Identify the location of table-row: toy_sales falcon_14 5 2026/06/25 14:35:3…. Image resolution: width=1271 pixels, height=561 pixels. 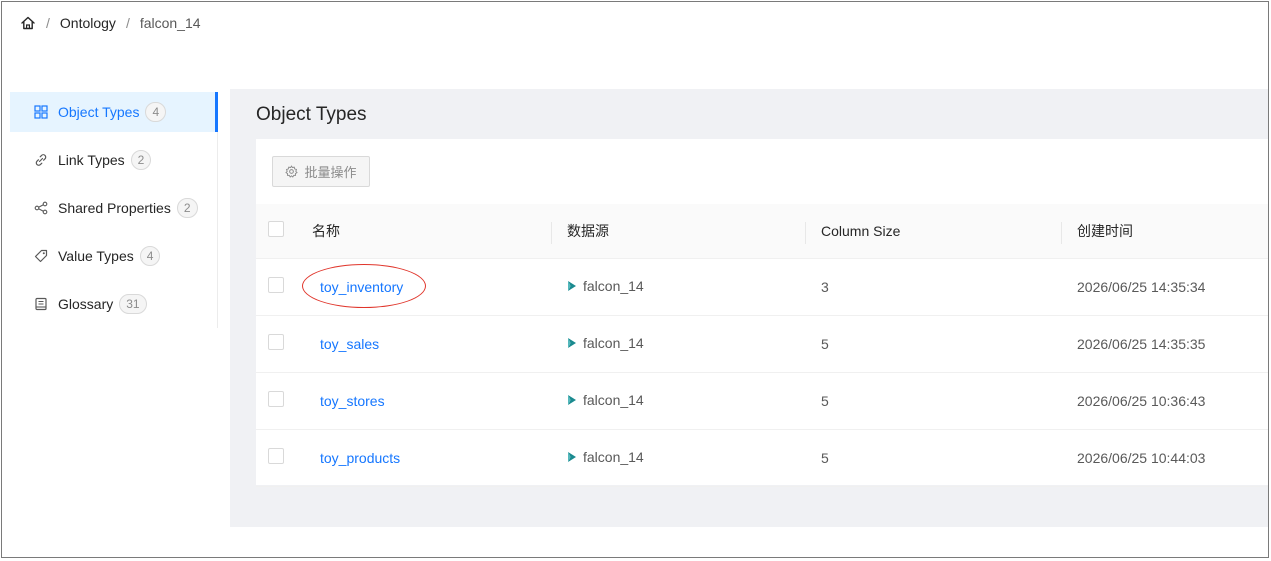
(762, 343).